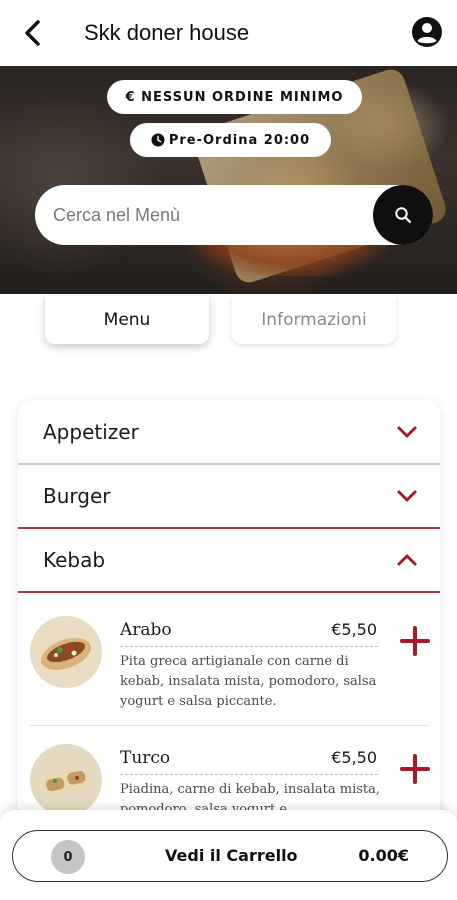  I want to click on search-icon, so click(403, 215).